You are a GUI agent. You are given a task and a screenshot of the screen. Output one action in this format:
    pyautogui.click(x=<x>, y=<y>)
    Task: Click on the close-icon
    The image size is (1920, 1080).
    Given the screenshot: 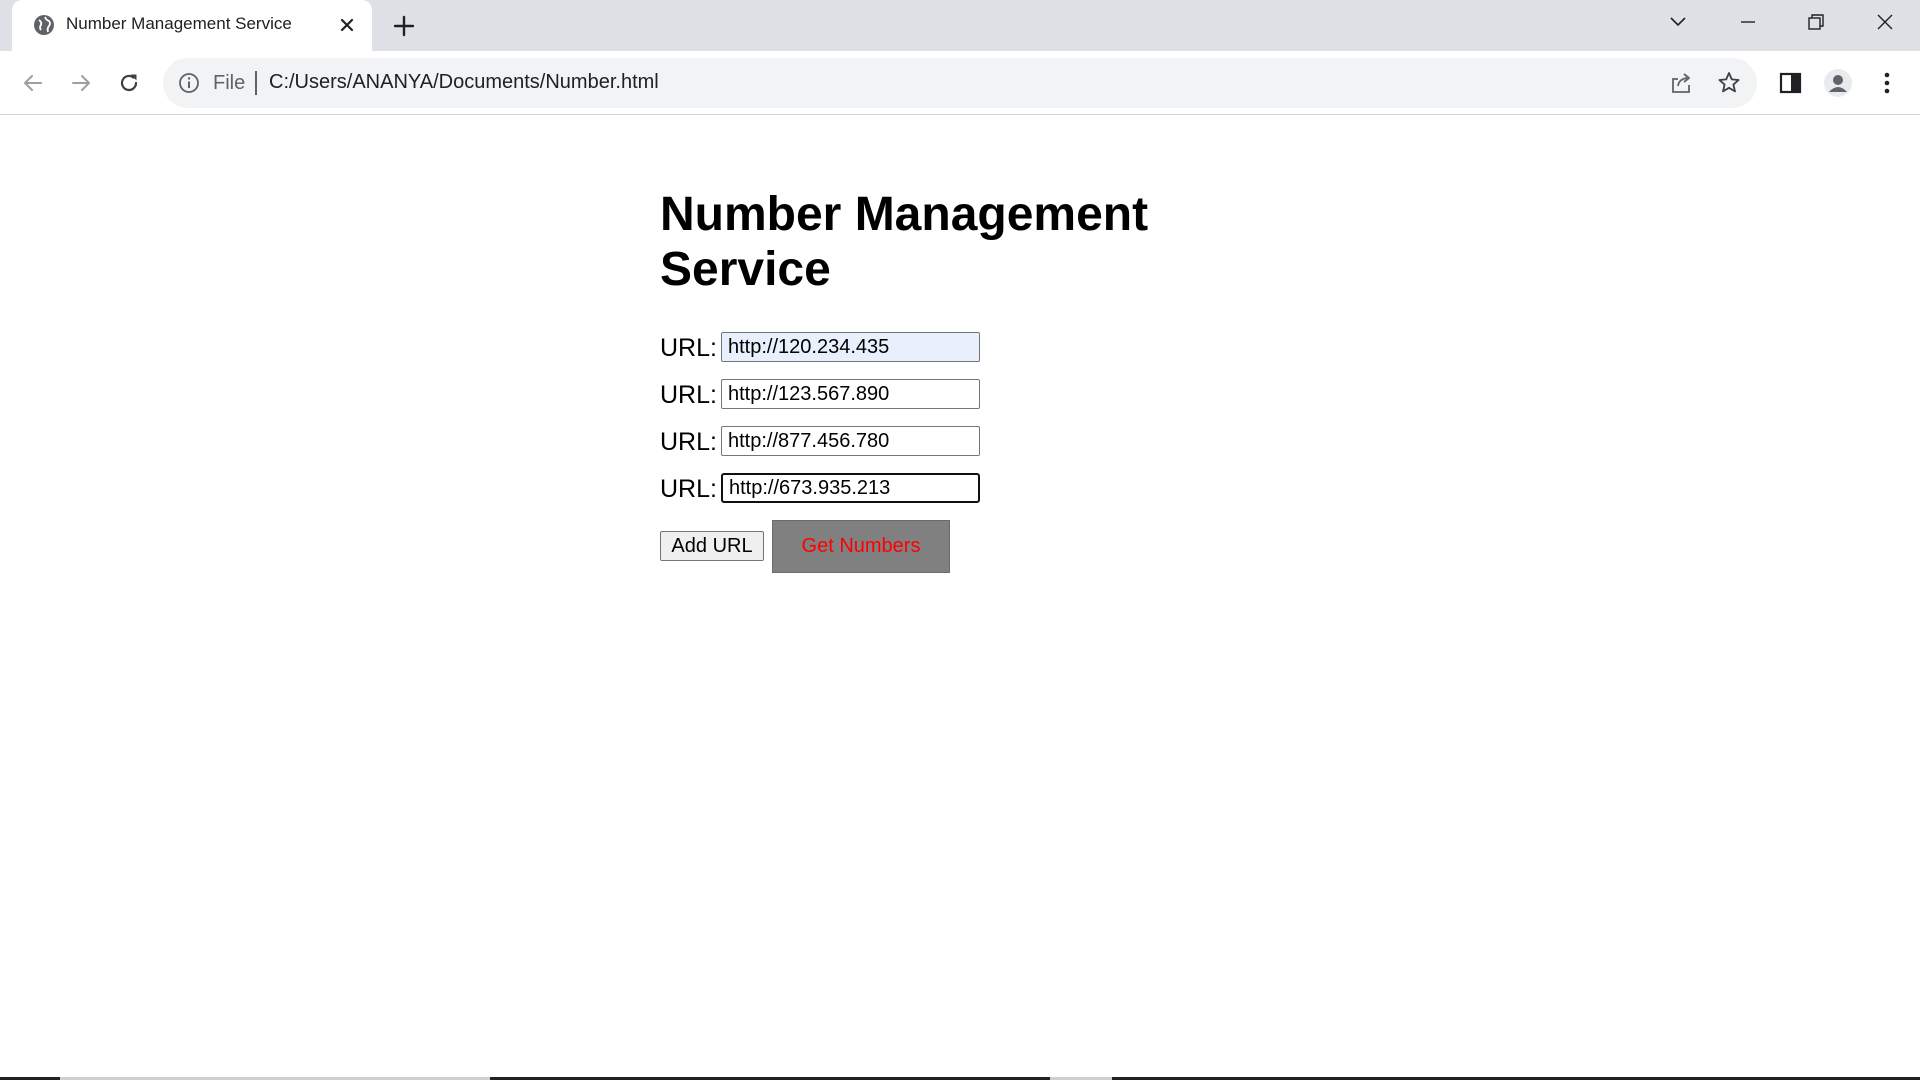 What is the action you would take?
    pyautogui.click(x=347, y=25)
    